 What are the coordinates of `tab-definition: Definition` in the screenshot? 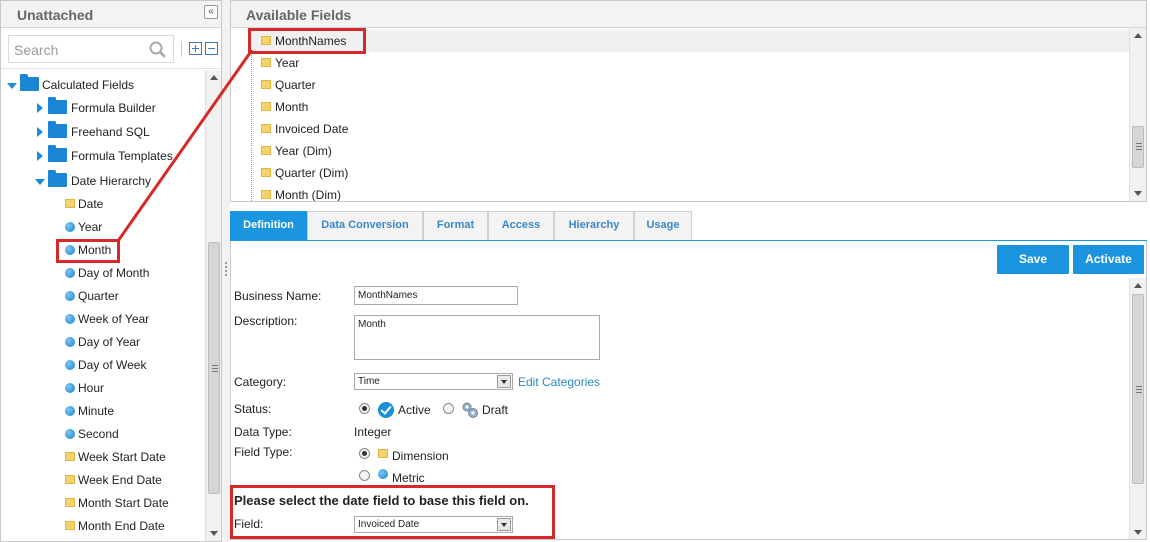 It's located at (268, 225).